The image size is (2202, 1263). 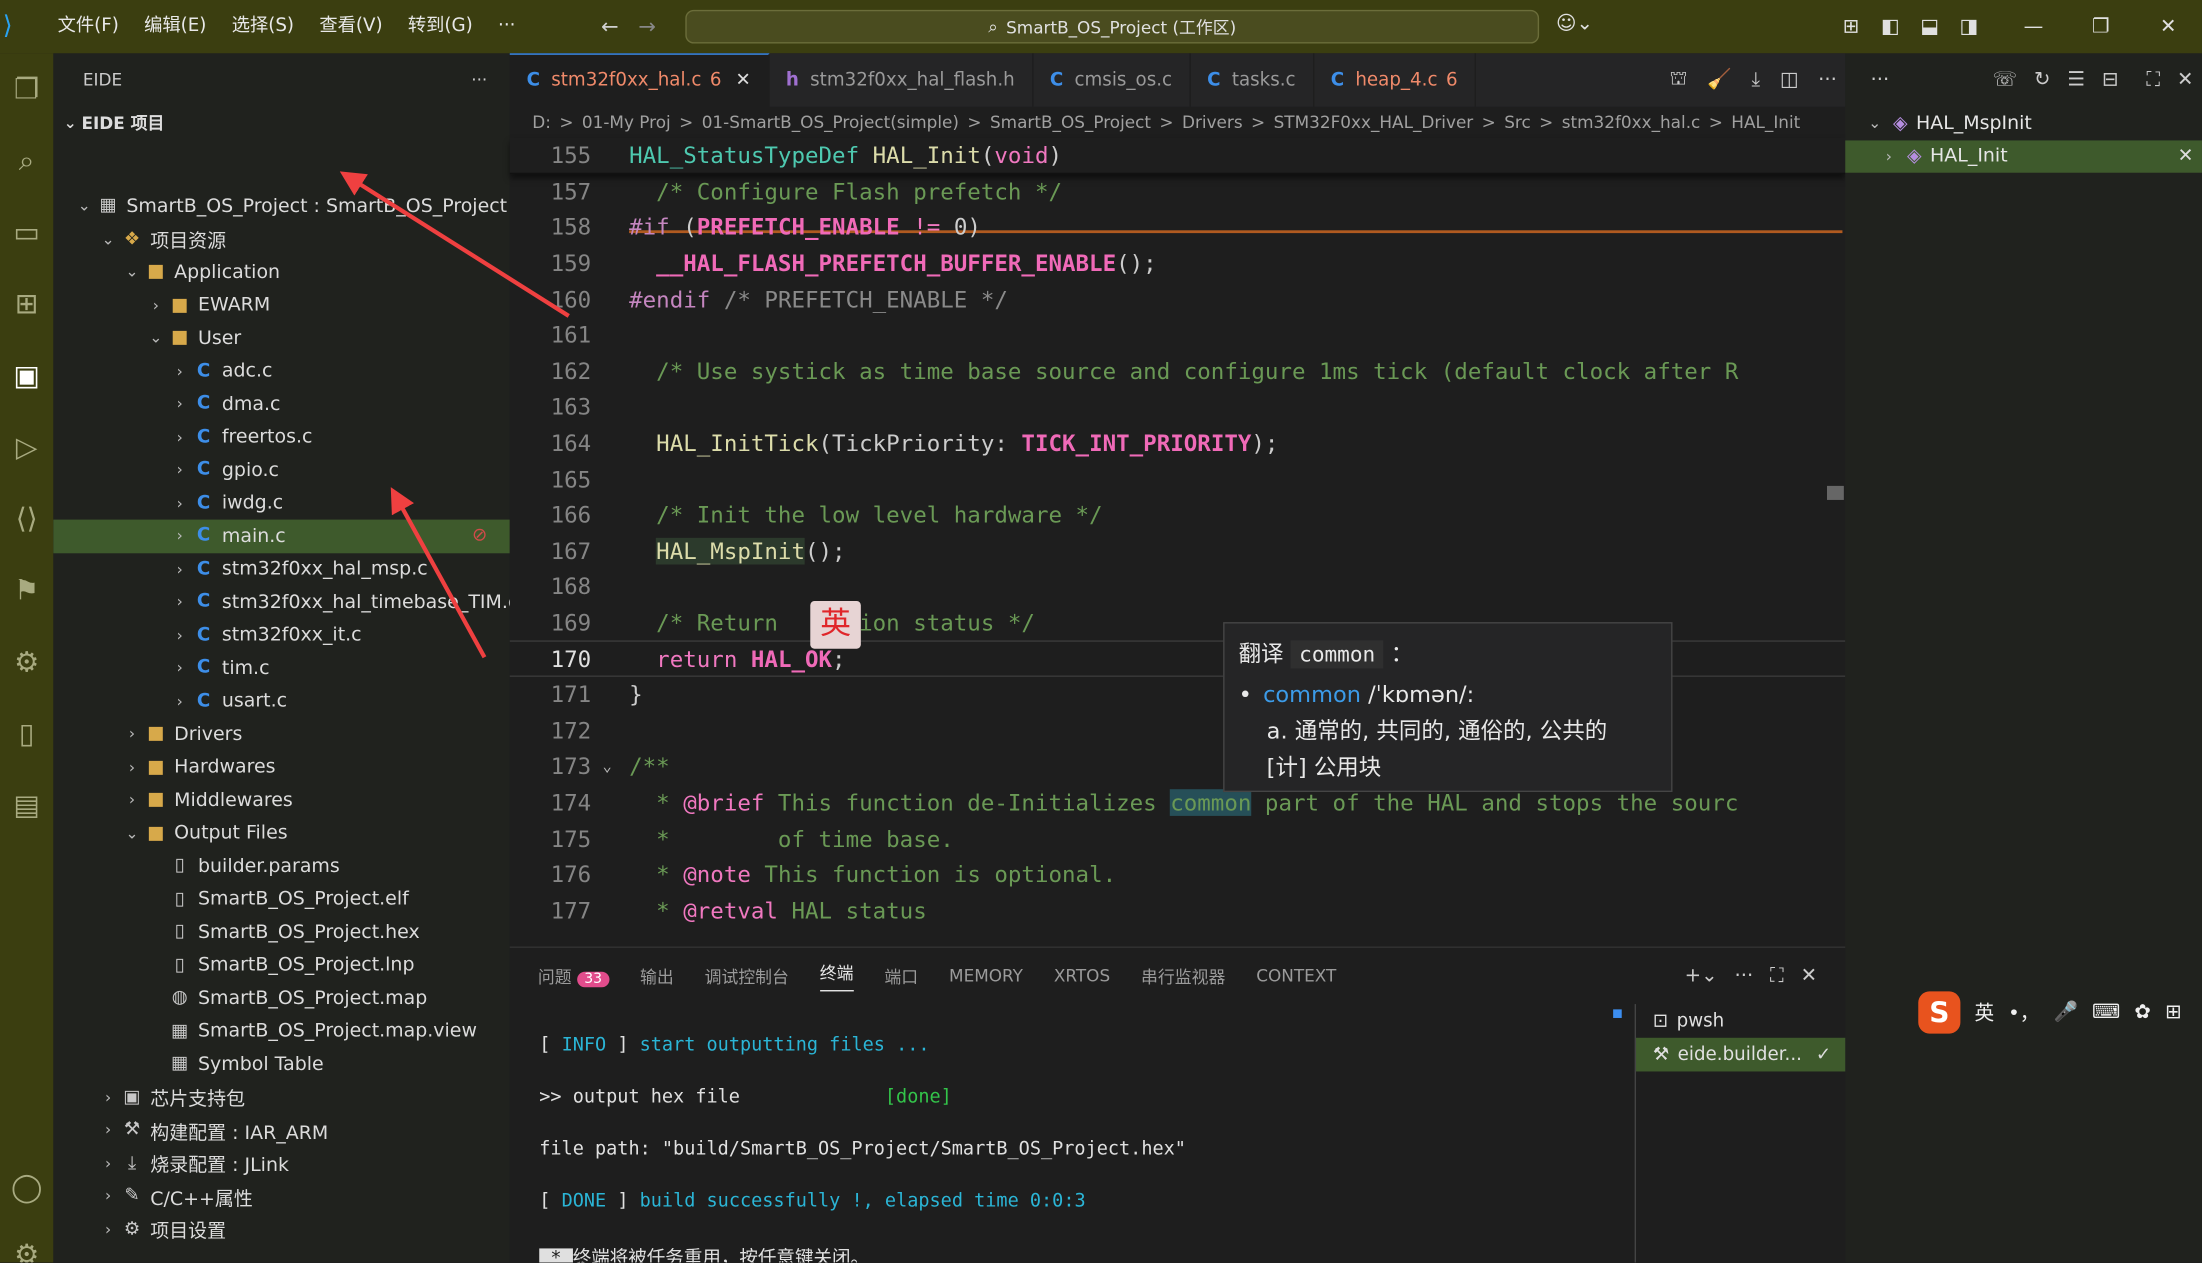 What do you see at coordinates (836, 976) in the screenshot?
I see `tab-terminal: 终端` at bounding box center [836, 976].